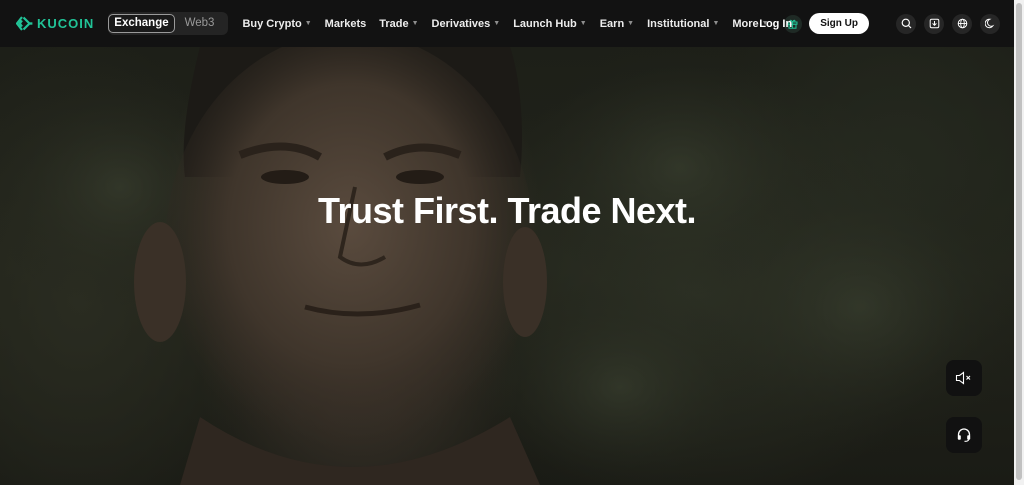  I want to click on nav-label: Trade, so click(394, 23).